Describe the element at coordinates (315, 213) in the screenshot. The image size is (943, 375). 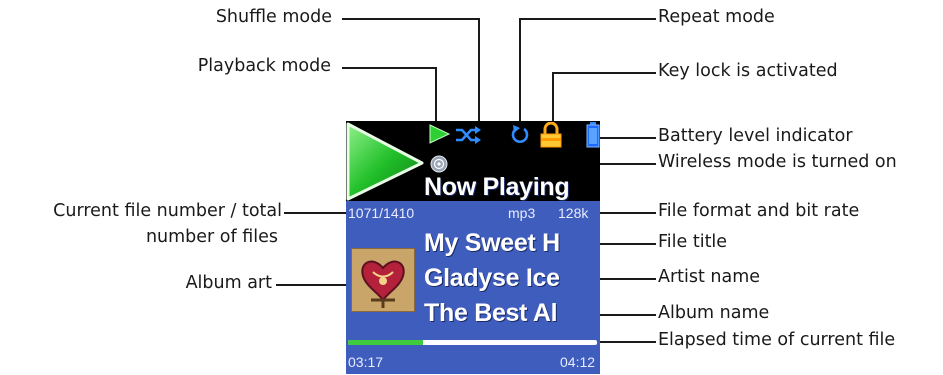
I see `leader-file-number` at that location.